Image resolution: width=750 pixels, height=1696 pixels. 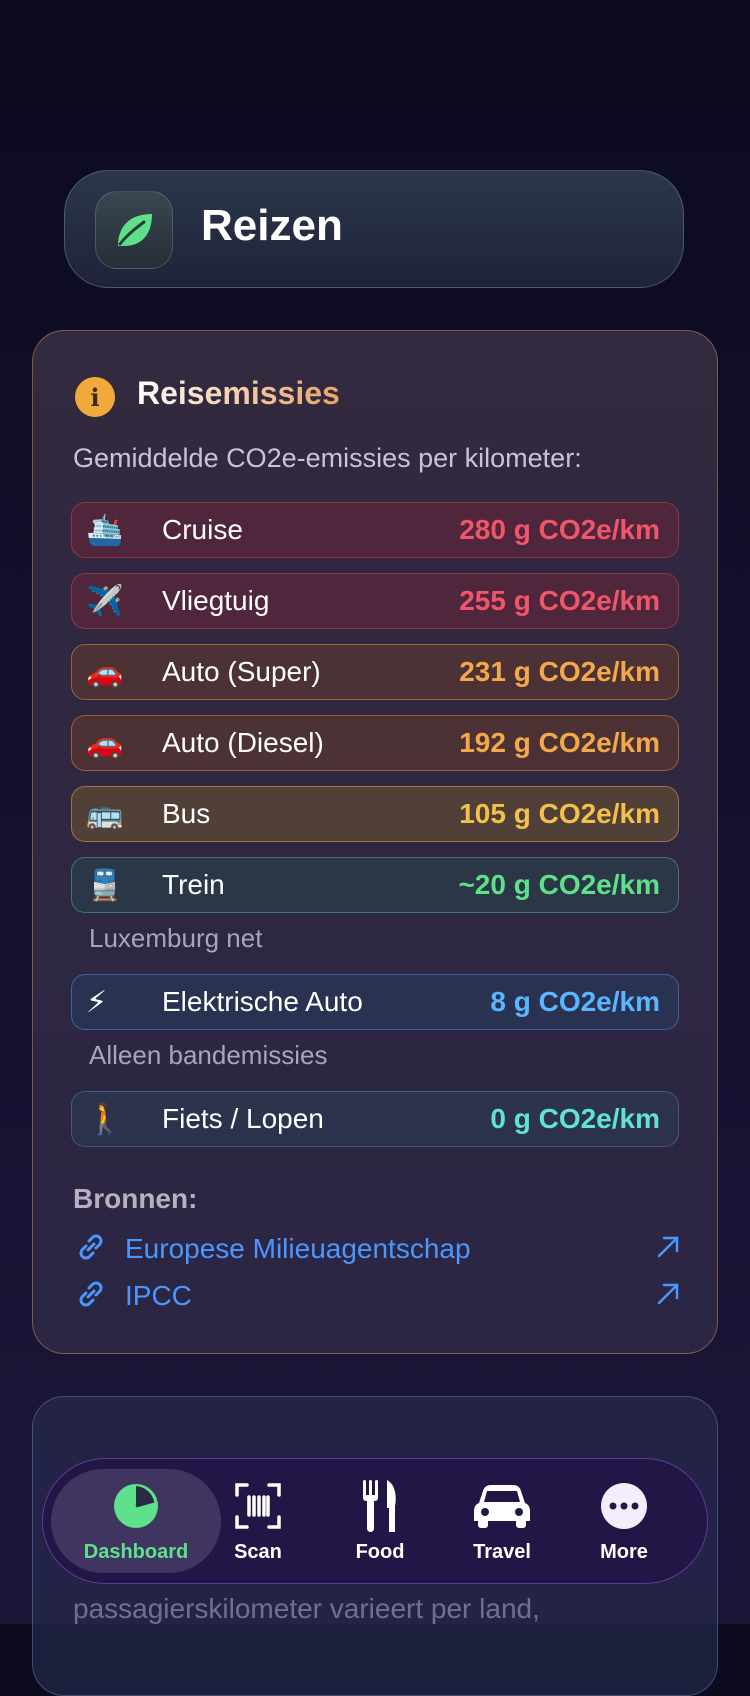 I want to click on source-label: Europese Milieuagentschap, so click(x=298, y=1248).